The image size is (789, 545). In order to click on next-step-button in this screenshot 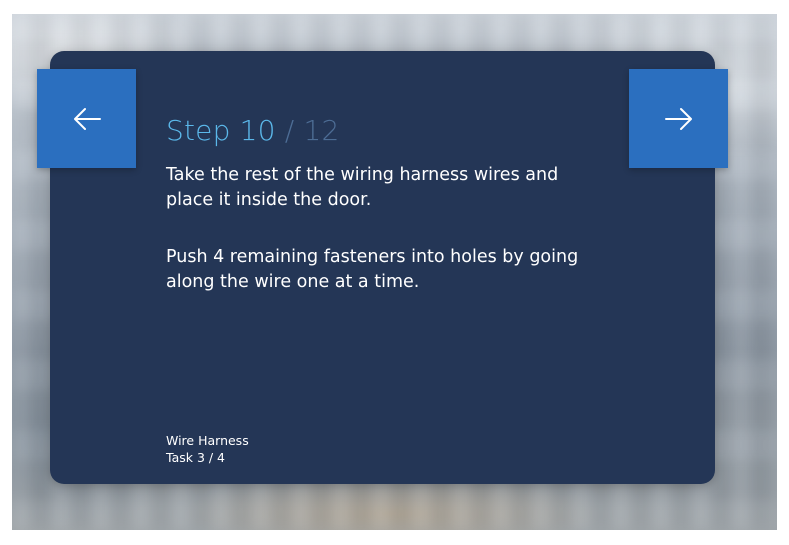, I will do `click(678, 118)`.